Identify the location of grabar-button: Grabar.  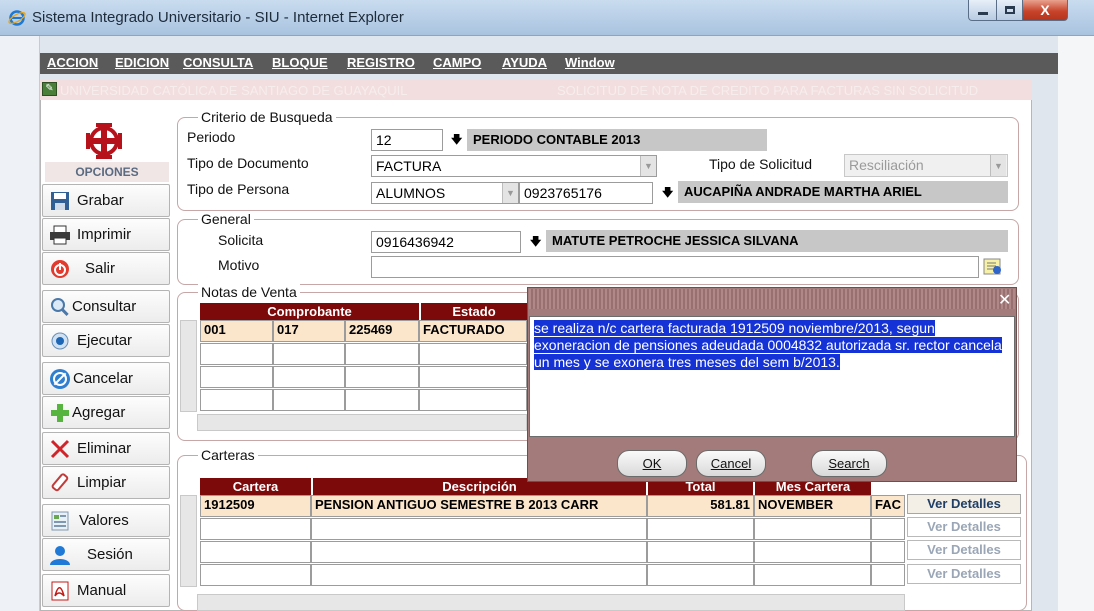
(106, 200).